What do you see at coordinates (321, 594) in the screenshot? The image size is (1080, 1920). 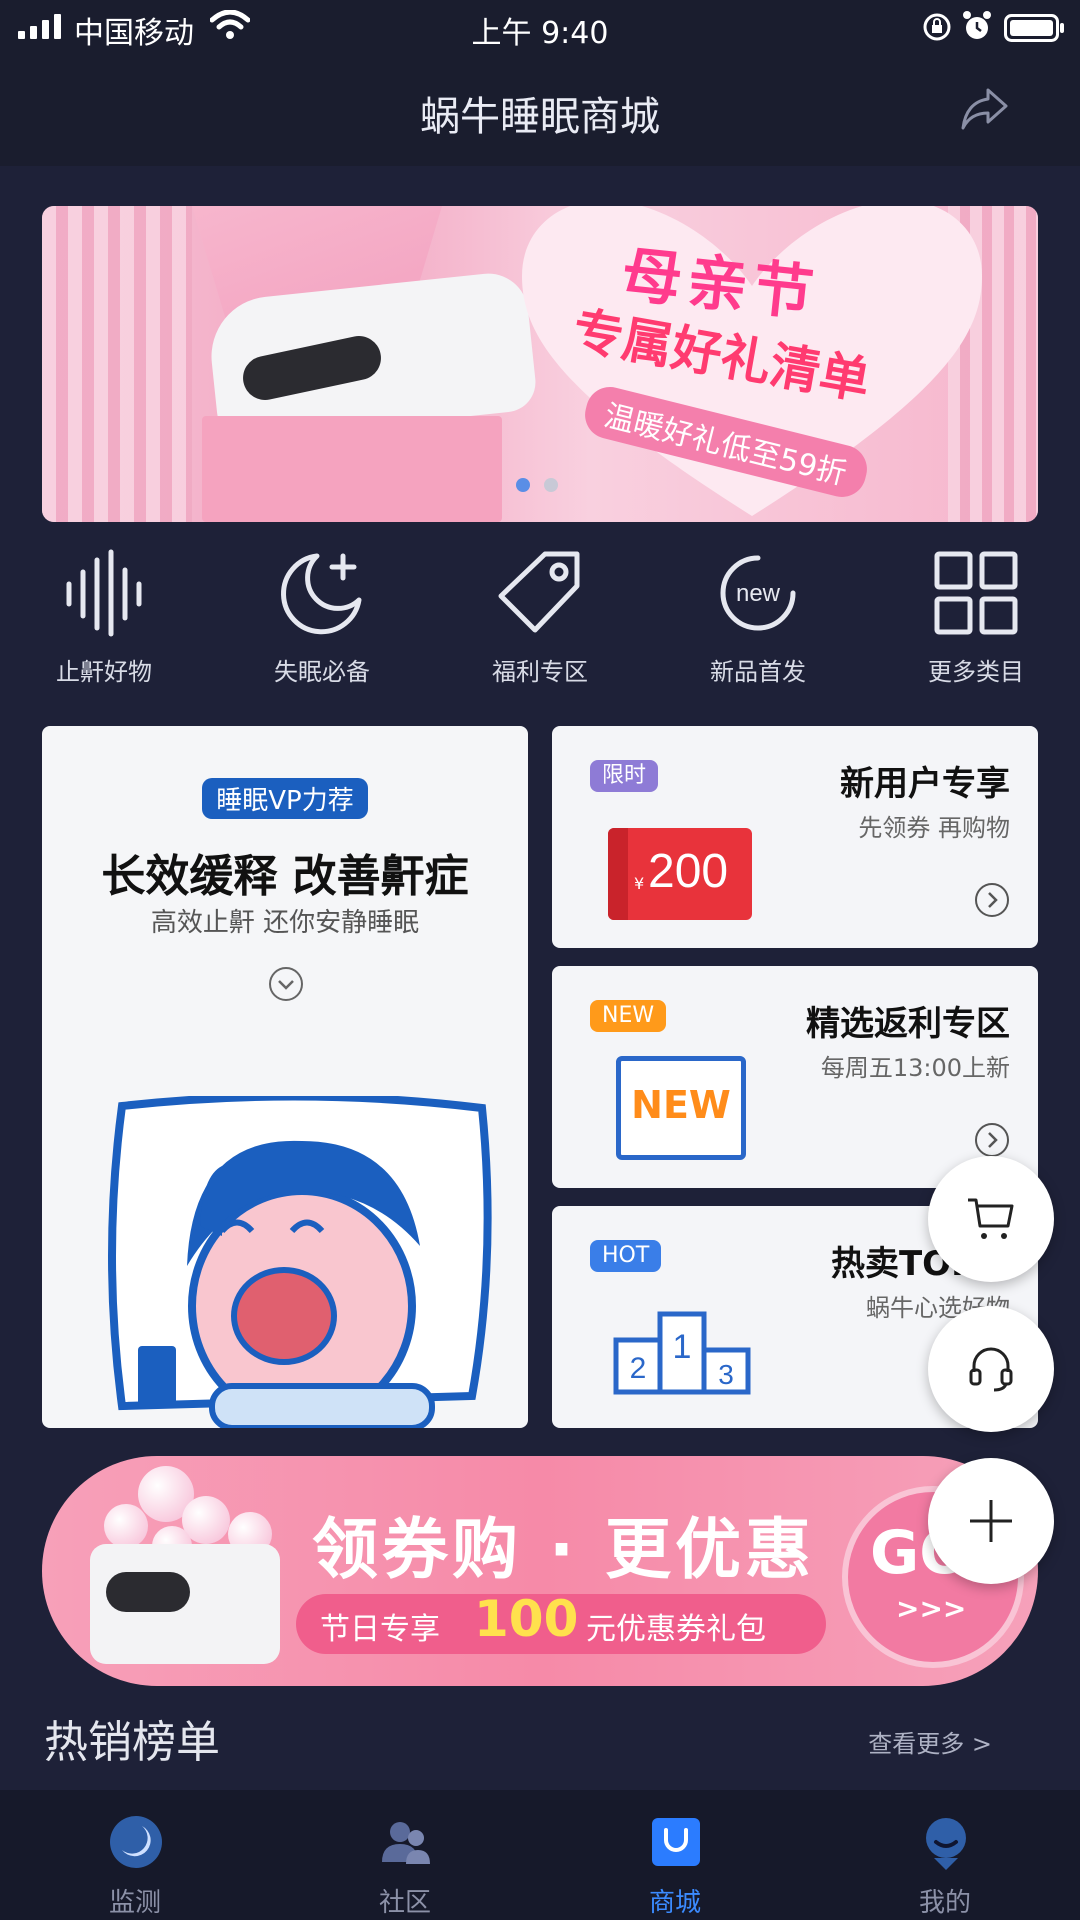 I see `moon-plus-icon` at bounding box center [321, 594].